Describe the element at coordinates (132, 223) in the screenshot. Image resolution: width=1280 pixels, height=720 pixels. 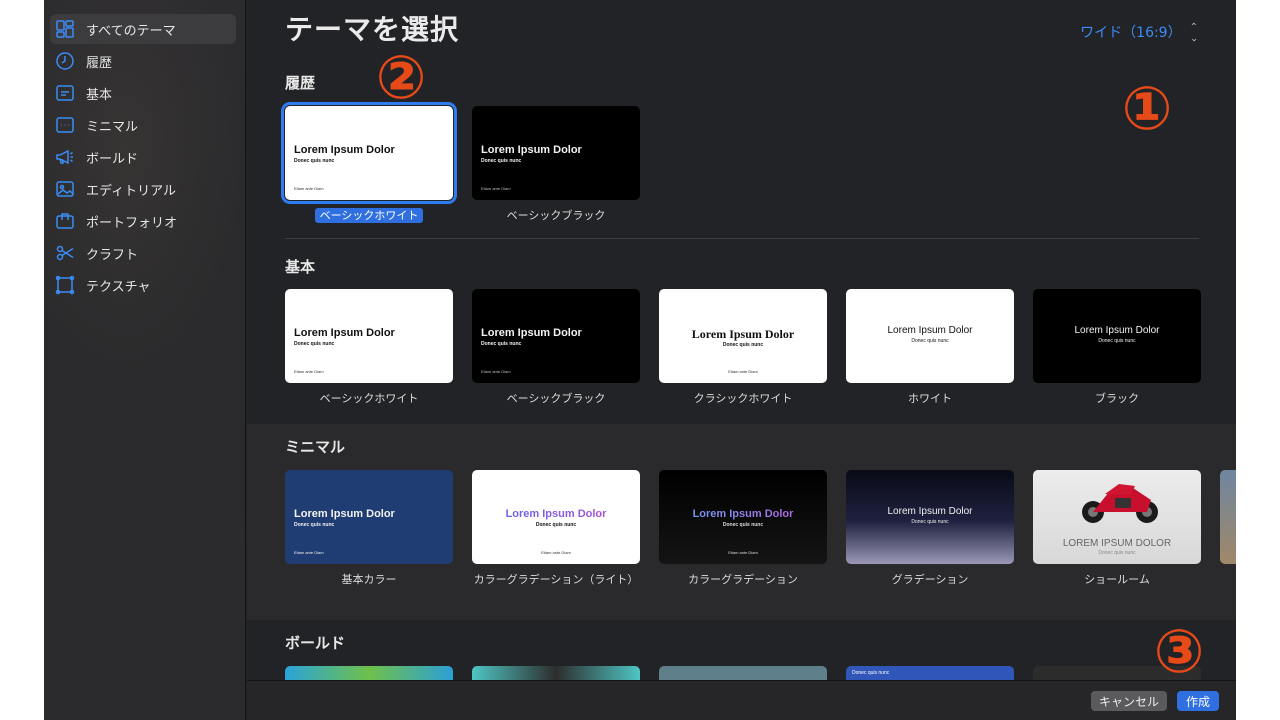
I see `sidebar-item-label: ポートフォリオ` at that location.